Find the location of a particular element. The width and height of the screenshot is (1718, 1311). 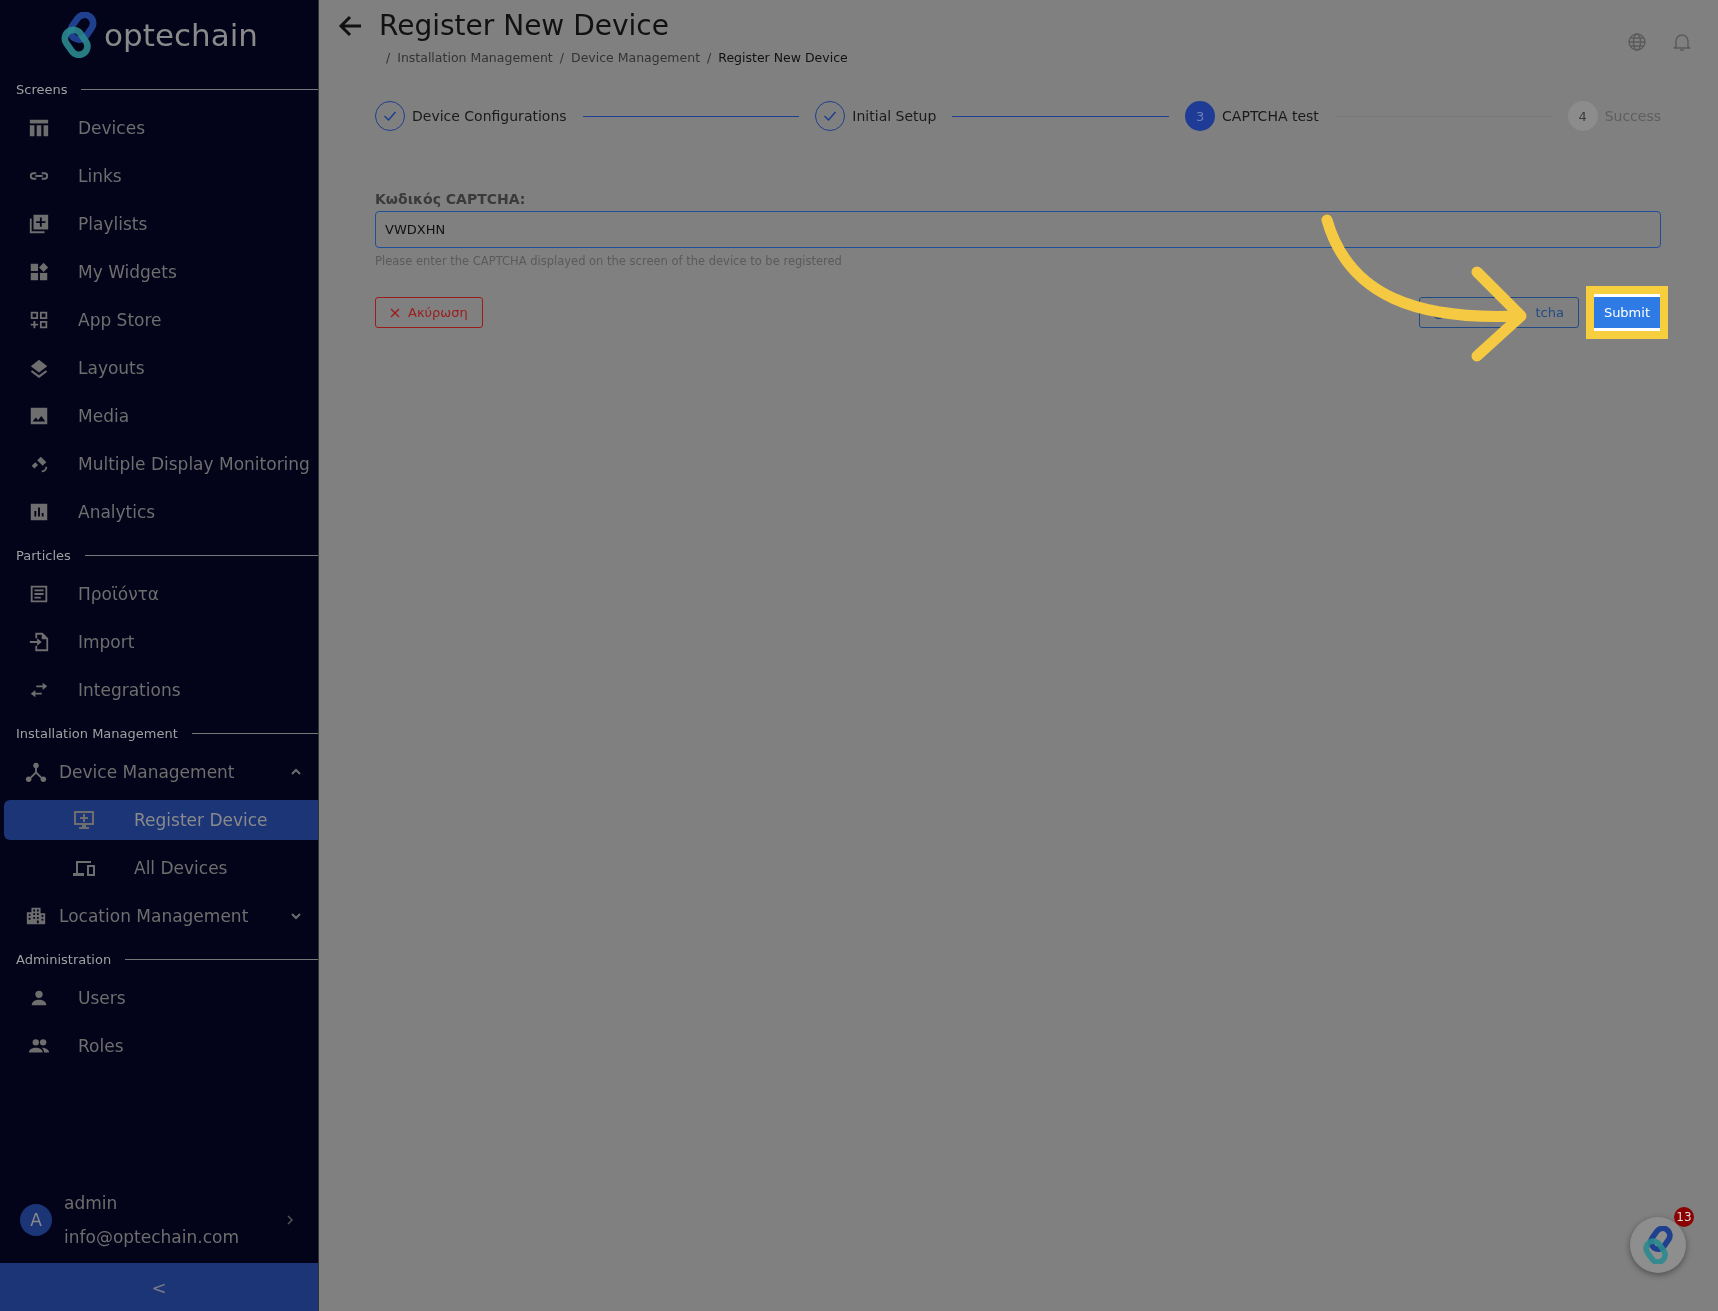

cancel-button: Ακύρωση is located at coordinates (429, 312).